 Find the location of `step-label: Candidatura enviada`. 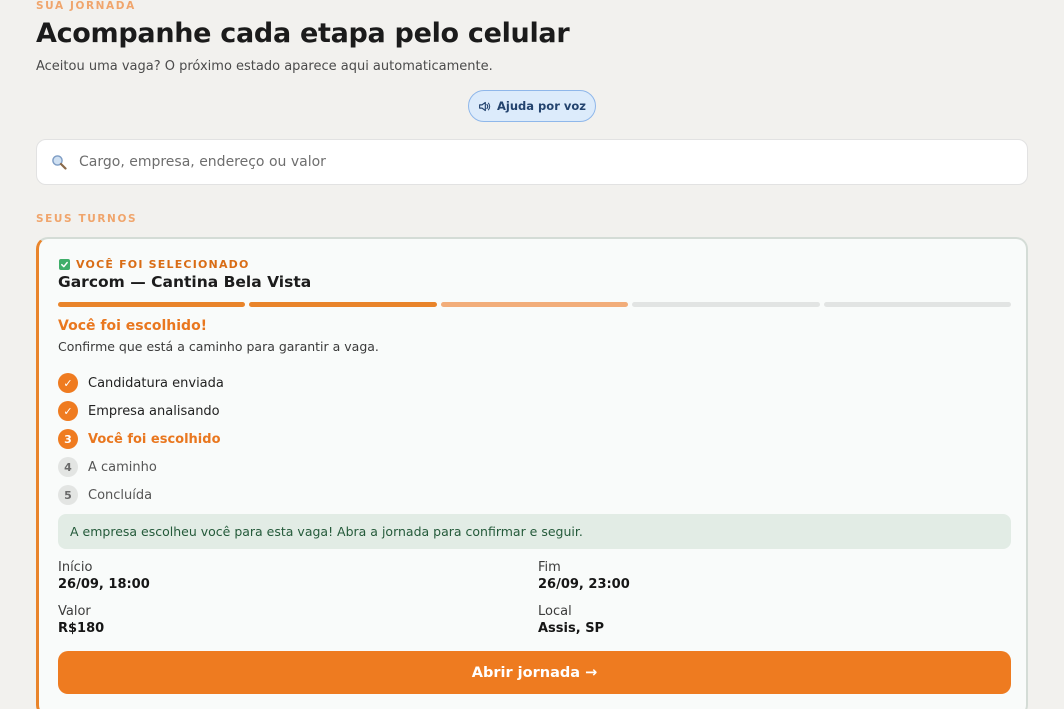

step-label: Candidatura enviada is located at coordinates (156, 383).